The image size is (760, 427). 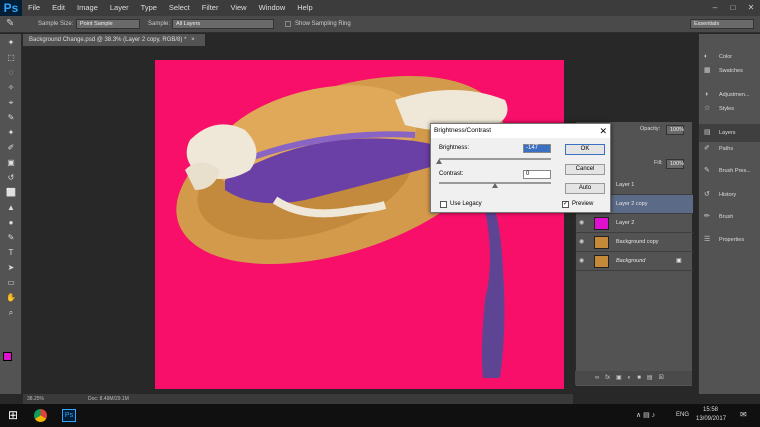 I want to click on tool-14-icon: T, so click(x=11, y=252).